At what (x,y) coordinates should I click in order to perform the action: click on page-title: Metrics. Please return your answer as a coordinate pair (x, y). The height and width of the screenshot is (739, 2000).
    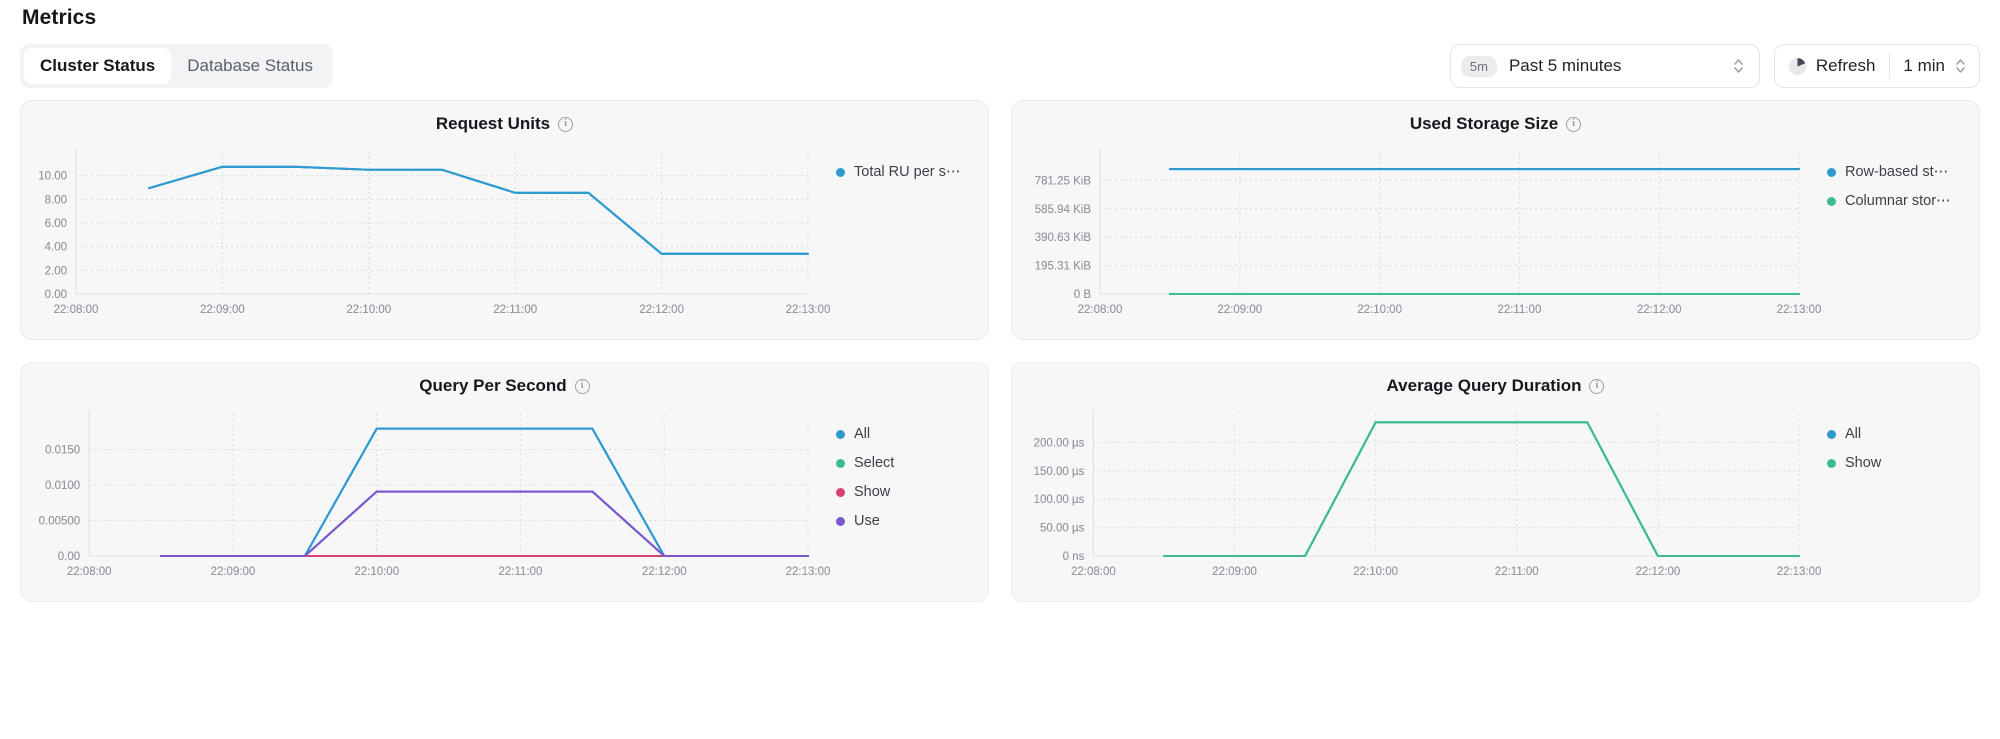
    Looking at the image, I should click on (59, 17).